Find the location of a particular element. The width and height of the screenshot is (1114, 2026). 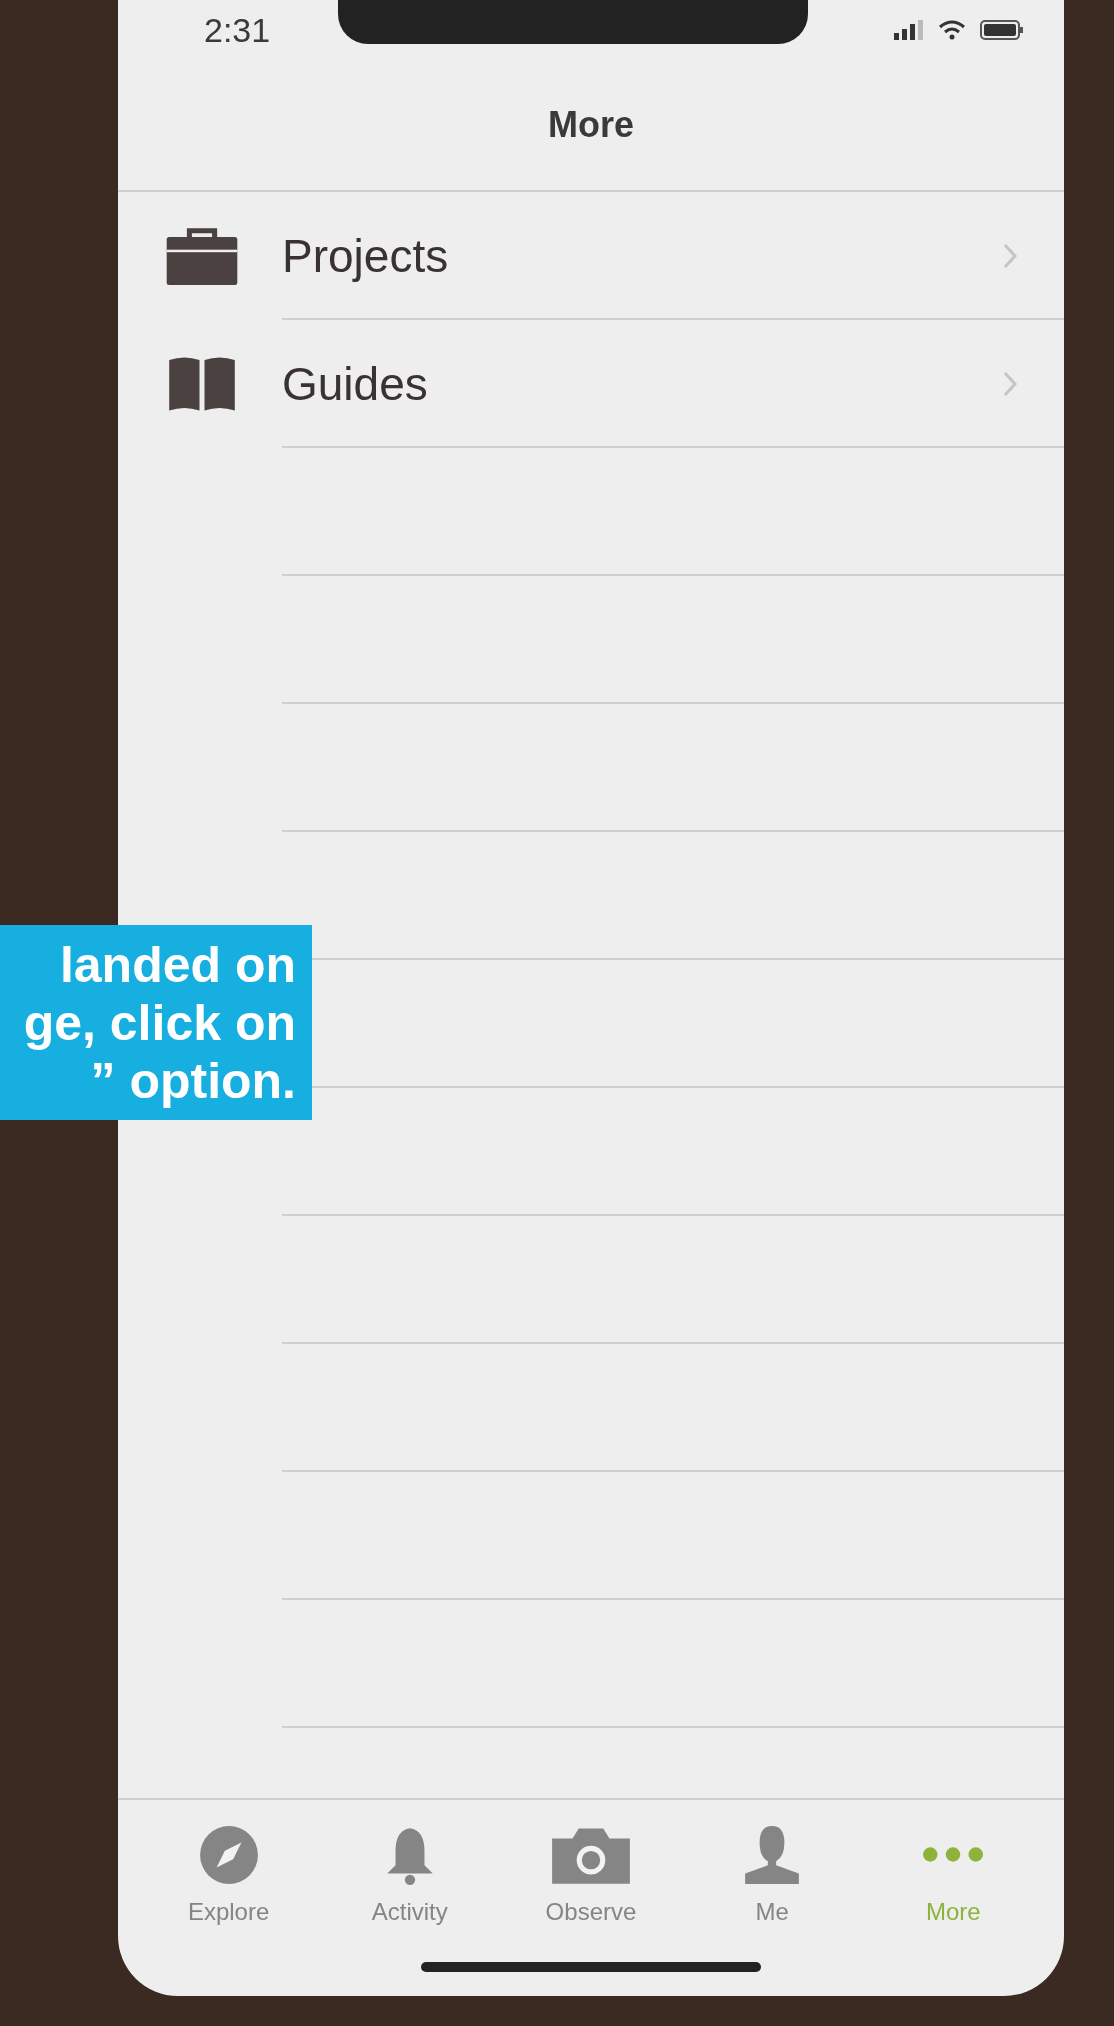

caption-text: ge, click on is located at coordinates (159, 1022).